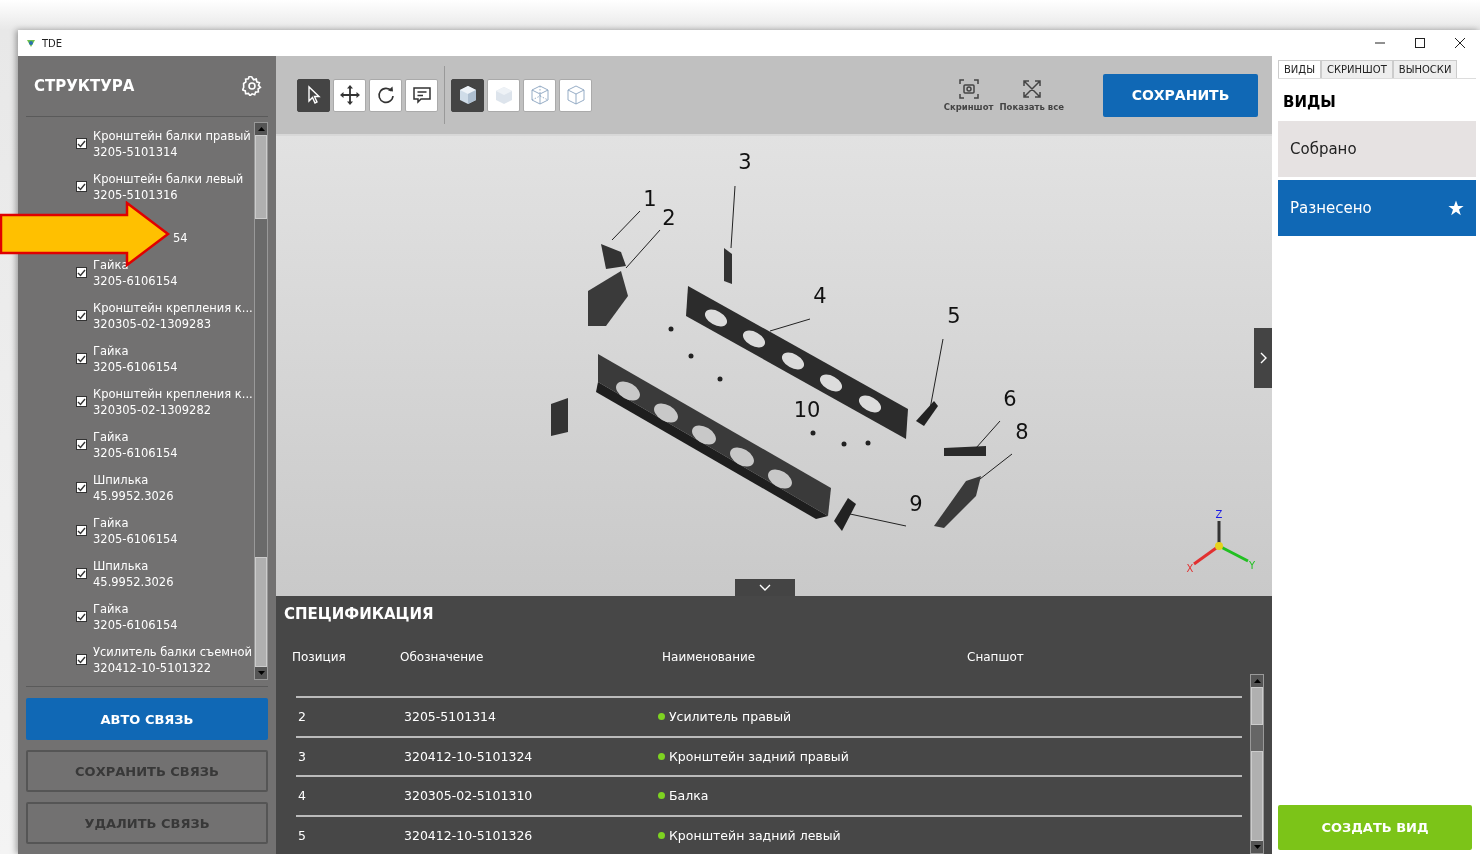 The image size is (1480, 854). What do you see at coordinates (1221, 542) in the screenshot?
I see `axis-triad-drawing: Z X Y` at bounding box center [1221, 542].